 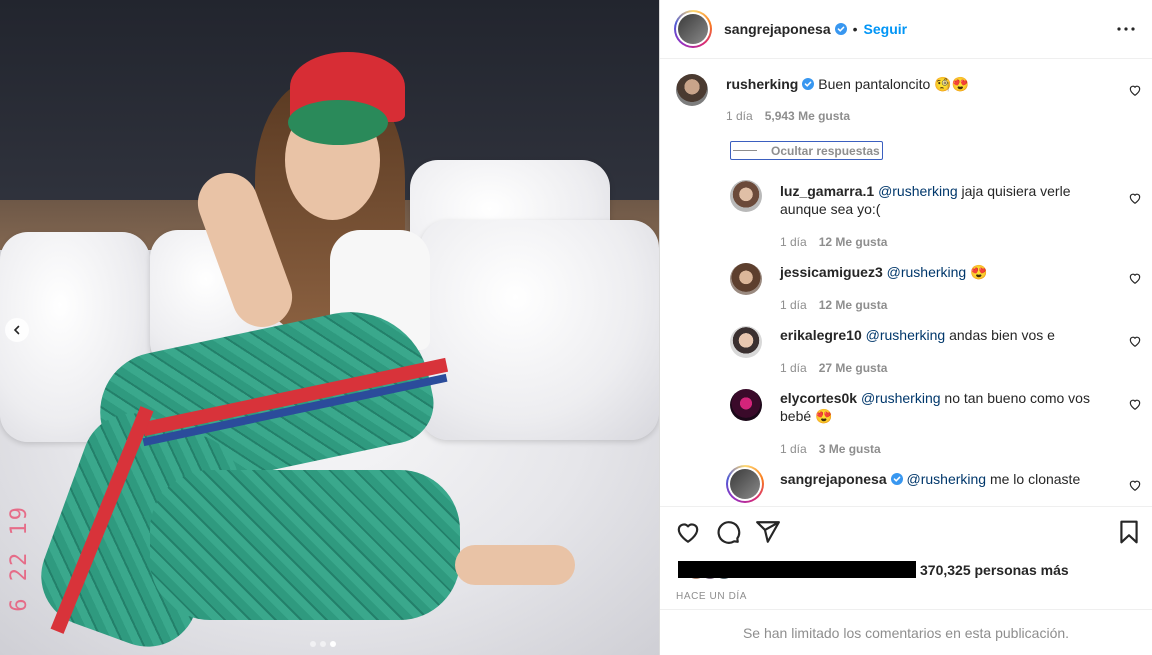 I want to click on comment-username: rusherking, so click(x=762, y=84).